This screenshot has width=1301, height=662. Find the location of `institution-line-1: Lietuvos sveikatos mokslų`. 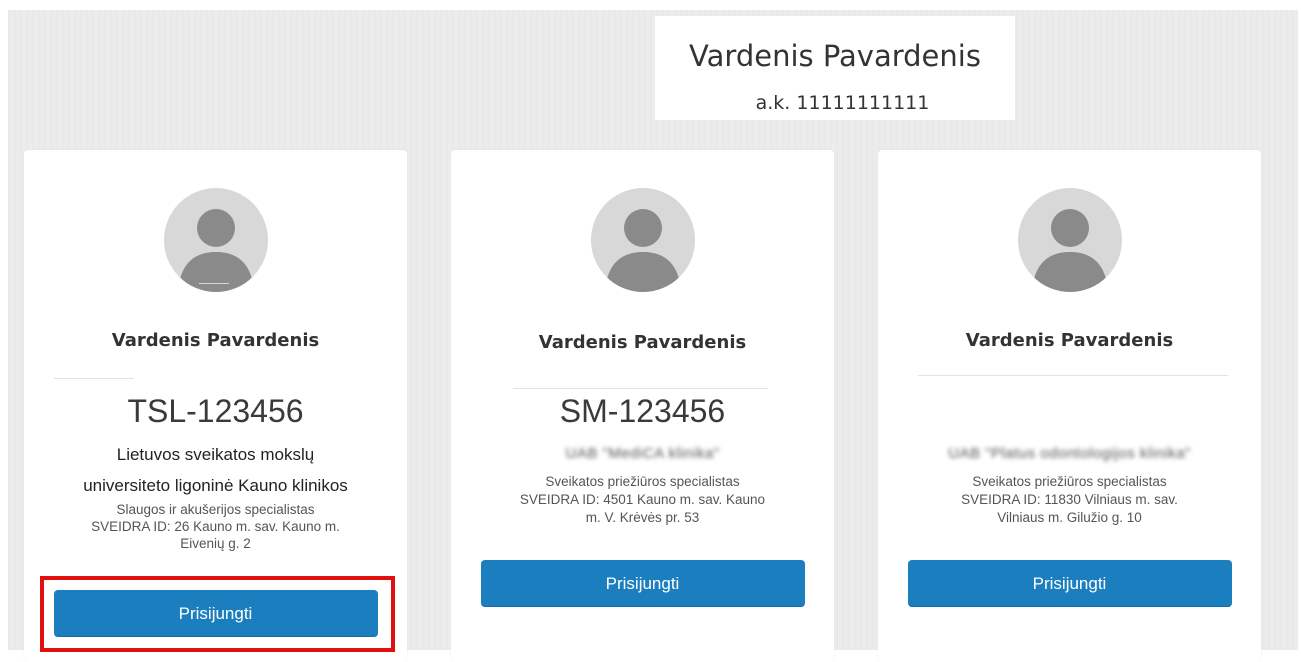

institution-line-1: Lietuvos sveikatos mokslų is located at coordinates (215, 454).